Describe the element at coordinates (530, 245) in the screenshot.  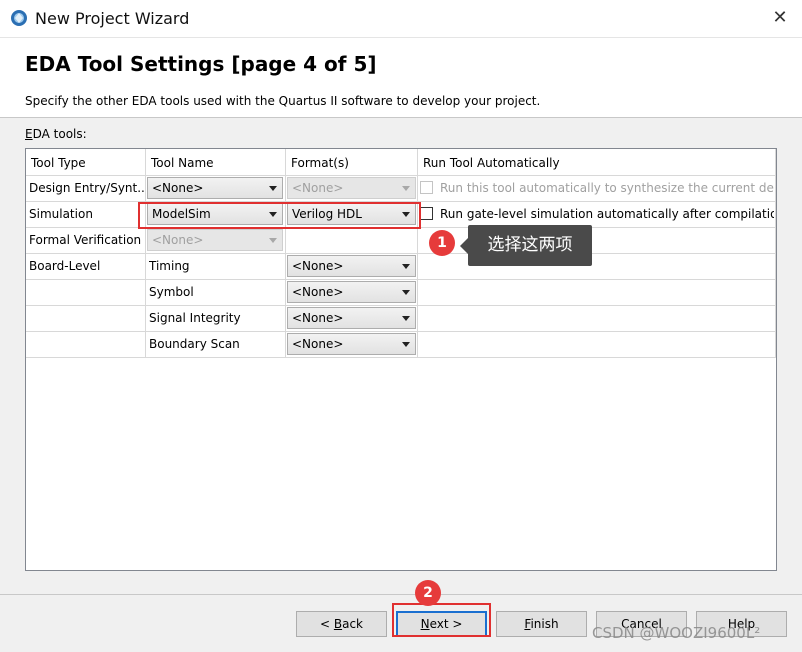
I see `callout-note: 选择这两项` at that location.